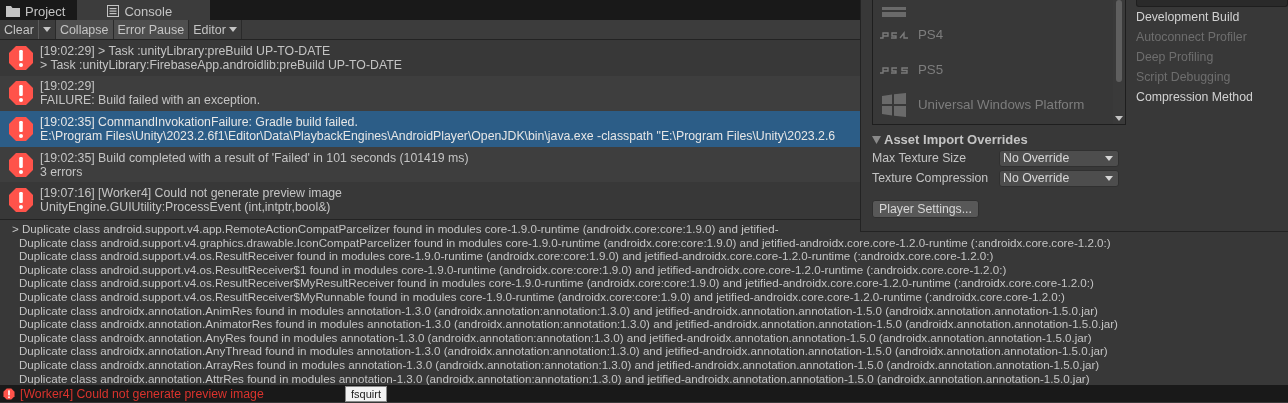 The height and width of the screenshot is (403, 1288). What do you see at coordinates (1195, 97) in the screenshot?
I see `option-label: Compression Method` at bounding box center [1195, 97].